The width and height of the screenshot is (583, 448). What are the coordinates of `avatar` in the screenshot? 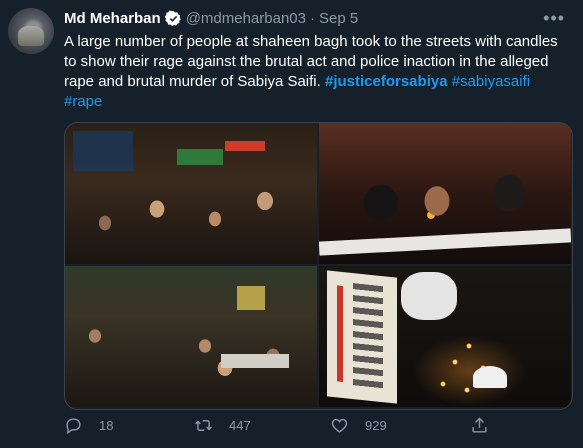 It's located at (31, 31).